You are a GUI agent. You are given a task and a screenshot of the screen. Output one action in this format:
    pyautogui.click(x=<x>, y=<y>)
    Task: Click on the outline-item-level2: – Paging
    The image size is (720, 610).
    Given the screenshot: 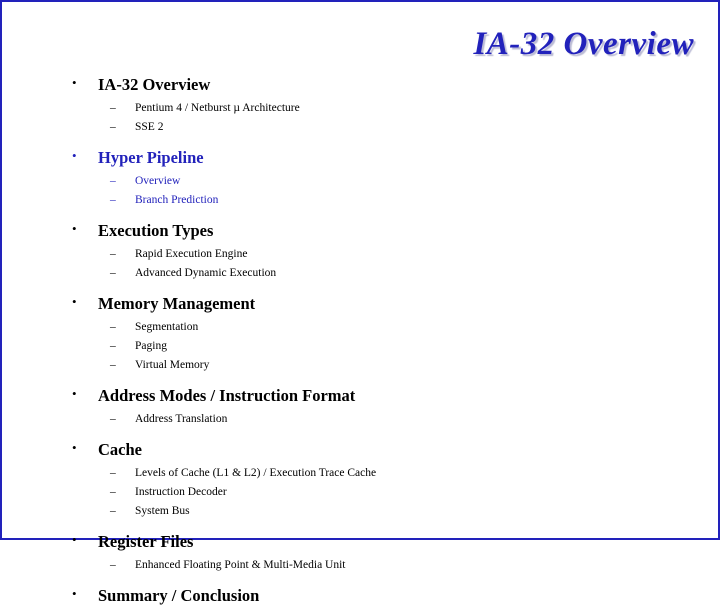 What is the action you would take?
    pyautogui.click(x=361, y=349)
    